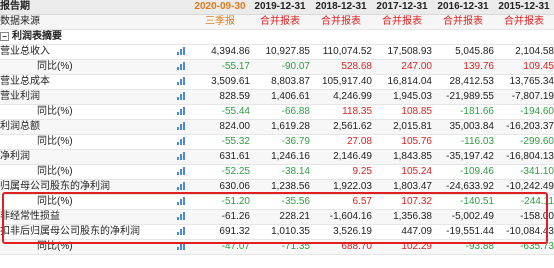 The height and width of the screenshot is (268, 554). I want to click on value-cell: 3,526.19, so click(341, 232).